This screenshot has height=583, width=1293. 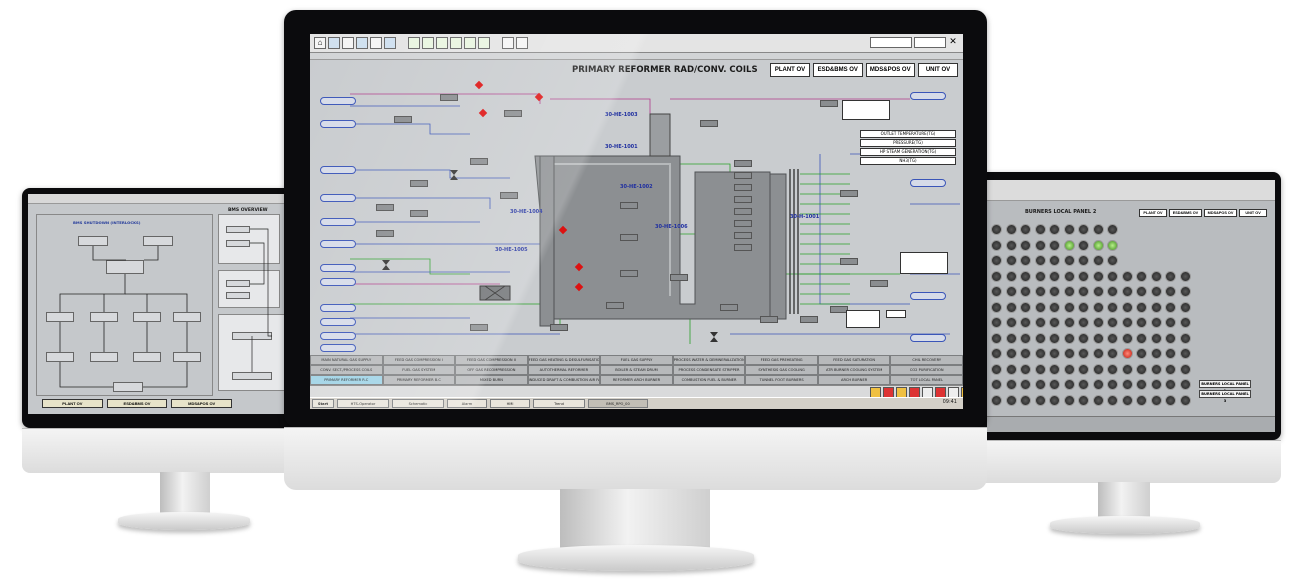 What do you see at coordinates (346, 380) in the screenshot?
I see `area-nav-button: PRIMARY REFORMER R.C` at bounding box center [346, 380].